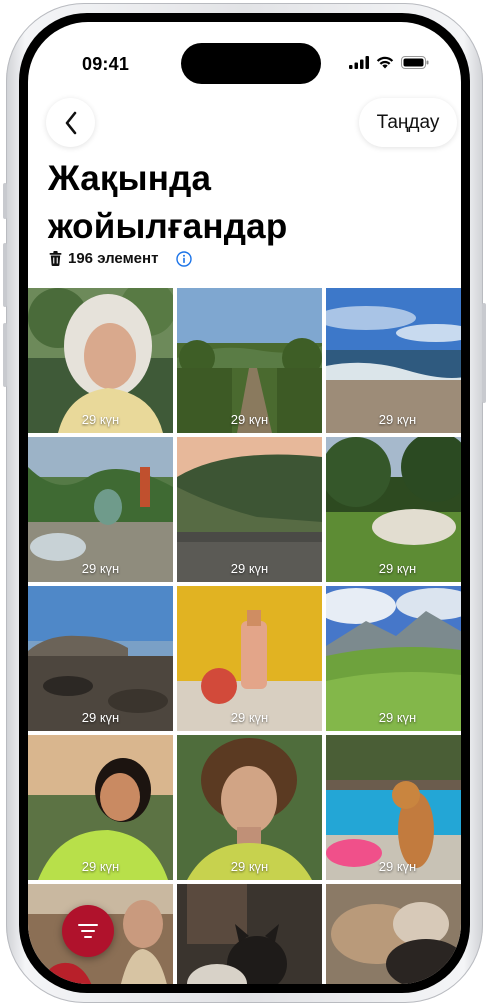 The image size is (489, 1008). I want to click on power-button, so click(484, 353).